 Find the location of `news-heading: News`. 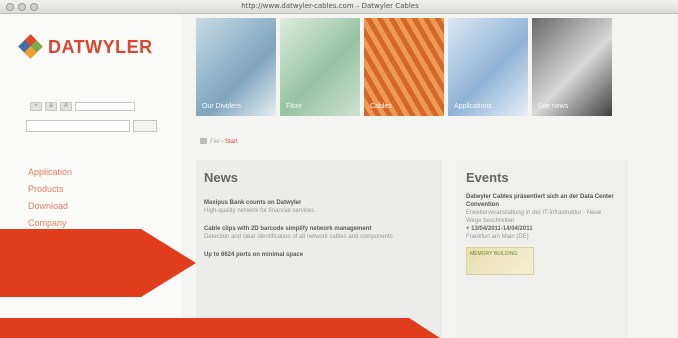

news-heading: News is located at coordinates (221, 177).